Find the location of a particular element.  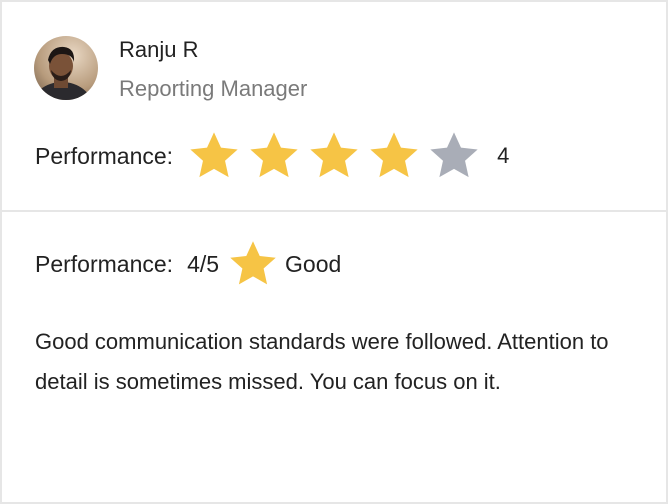

summary-label: Performance: is located at coordinates (104, 263).